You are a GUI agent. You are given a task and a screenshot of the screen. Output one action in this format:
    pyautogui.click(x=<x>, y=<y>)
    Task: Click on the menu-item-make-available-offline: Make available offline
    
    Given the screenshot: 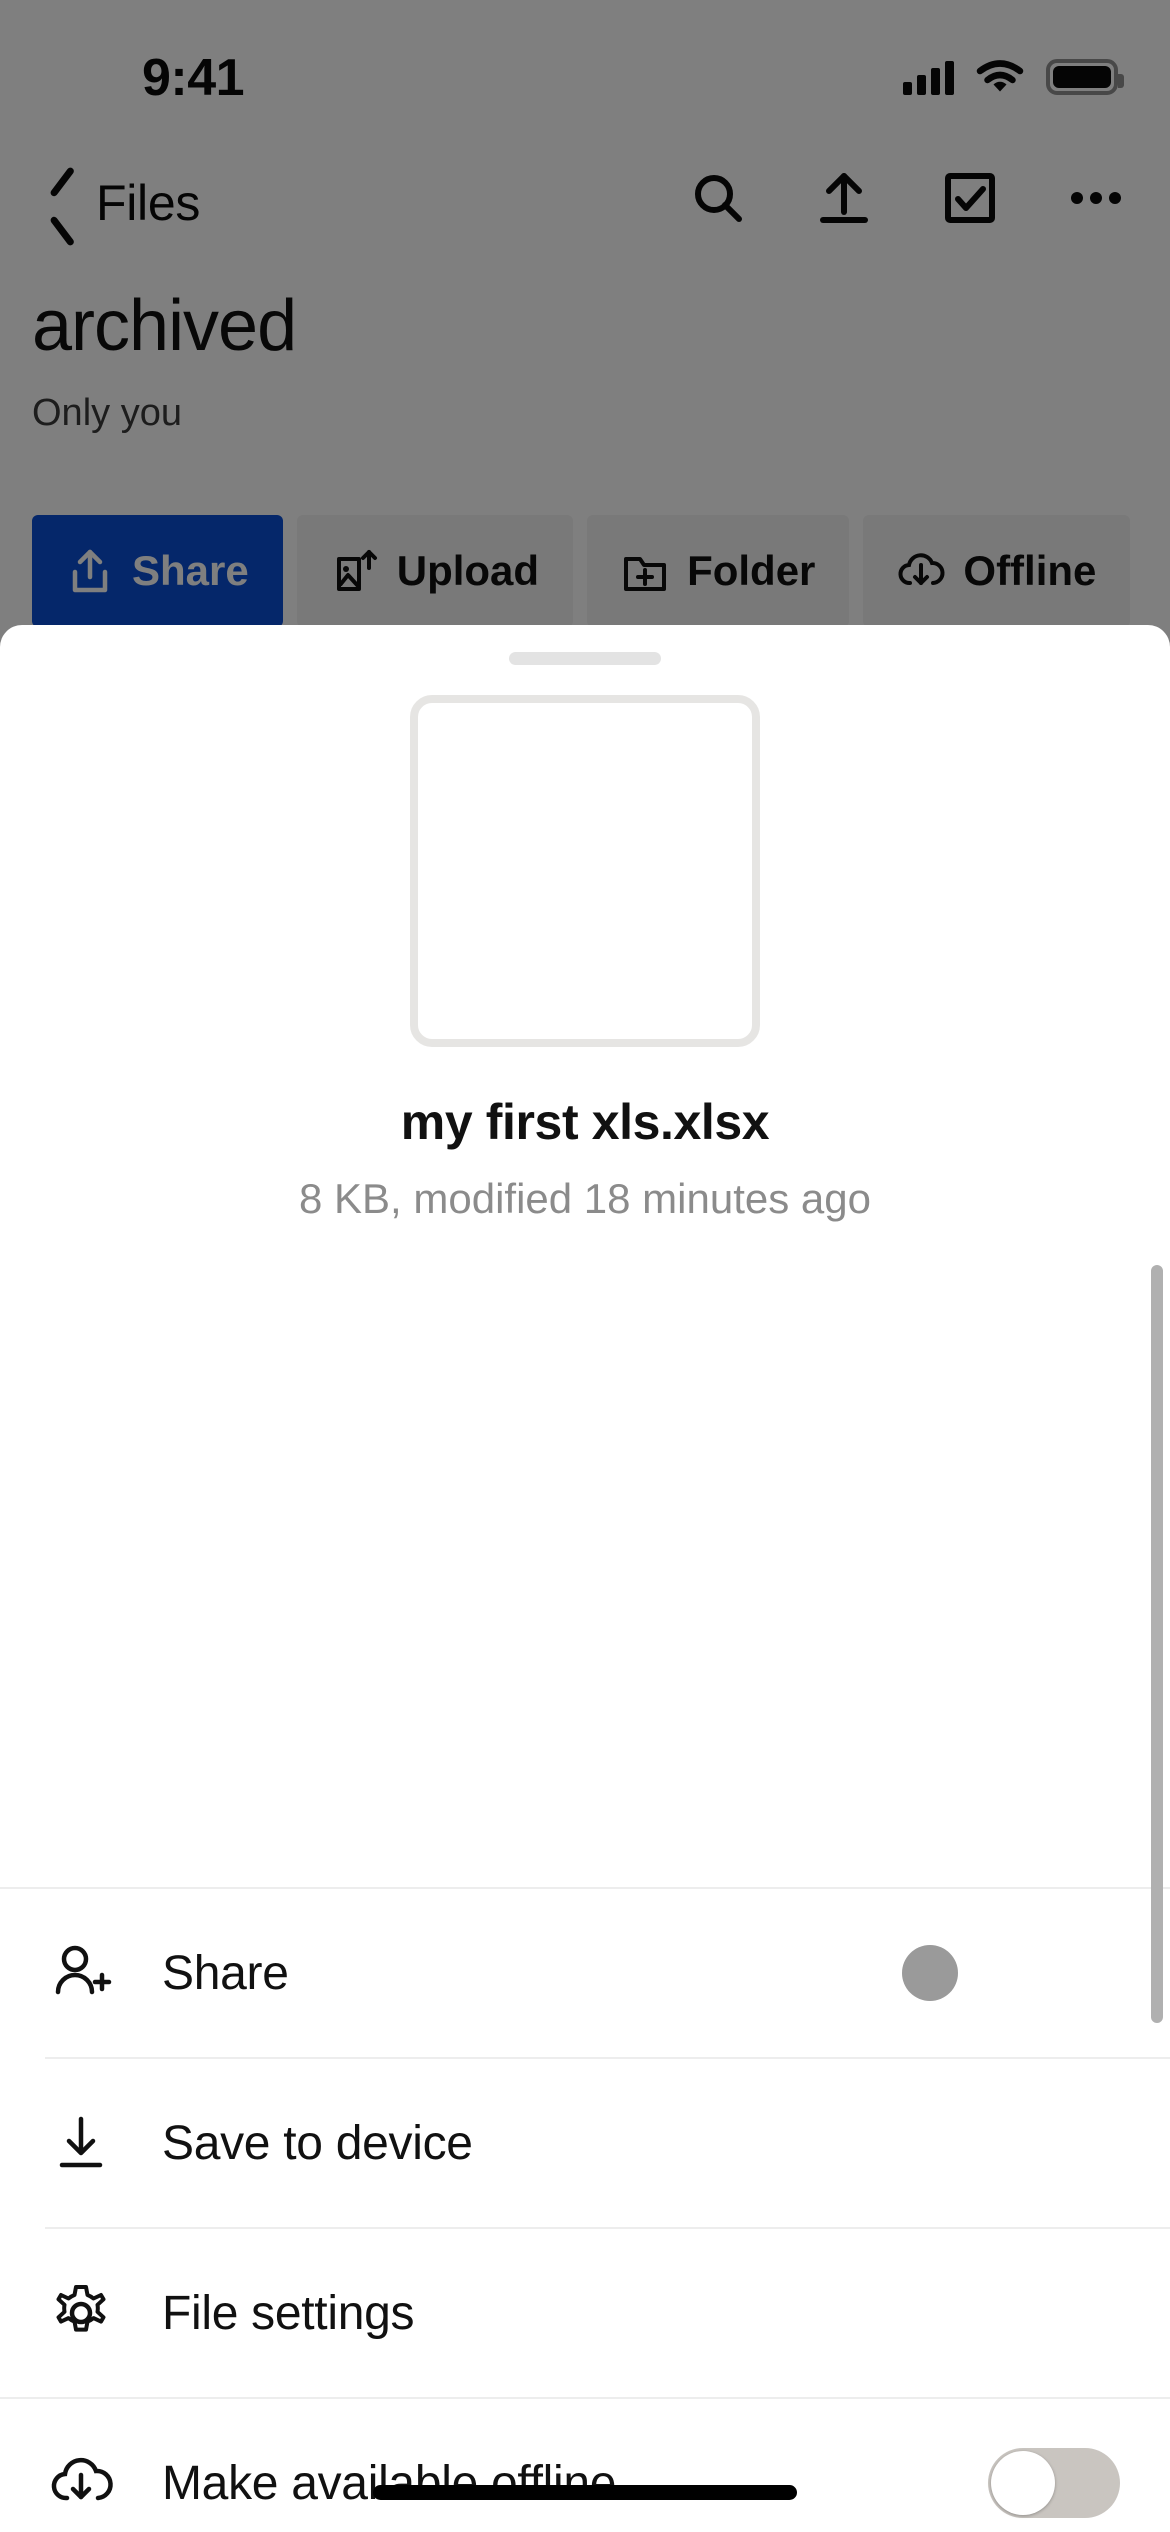 What is the action you would take?
    pyautogui.click(x=585, y=2465)
    